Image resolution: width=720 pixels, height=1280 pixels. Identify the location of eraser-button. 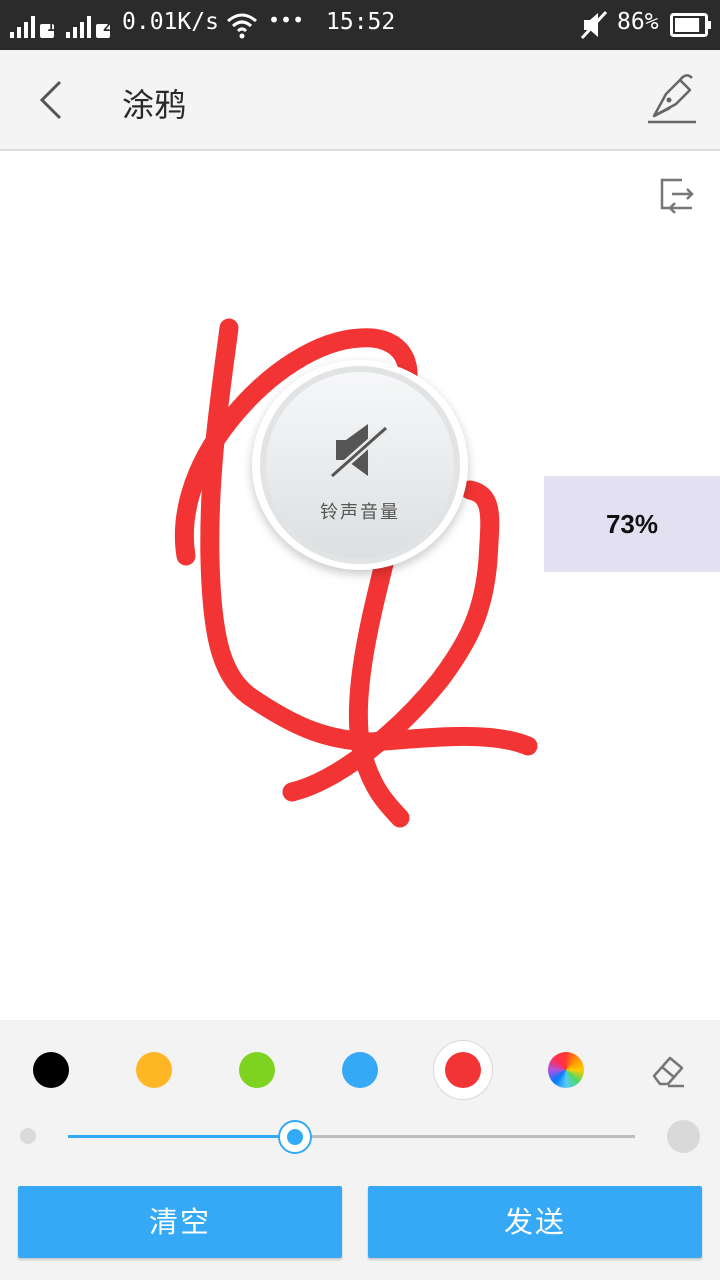
(668, 1070).